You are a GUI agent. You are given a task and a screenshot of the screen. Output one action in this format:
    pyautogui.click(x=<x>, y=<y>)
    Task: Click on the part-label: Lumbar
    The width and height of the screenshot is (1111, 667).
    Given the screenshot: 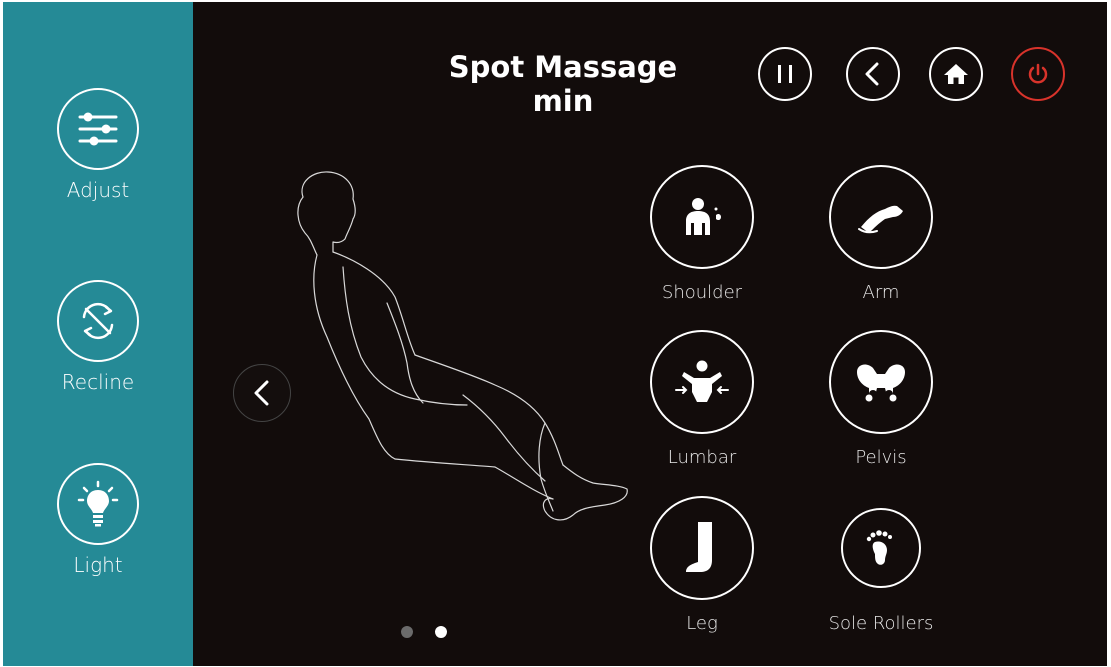 What is the action you would take?
    pyautogui.click(x=702, y=457)
    